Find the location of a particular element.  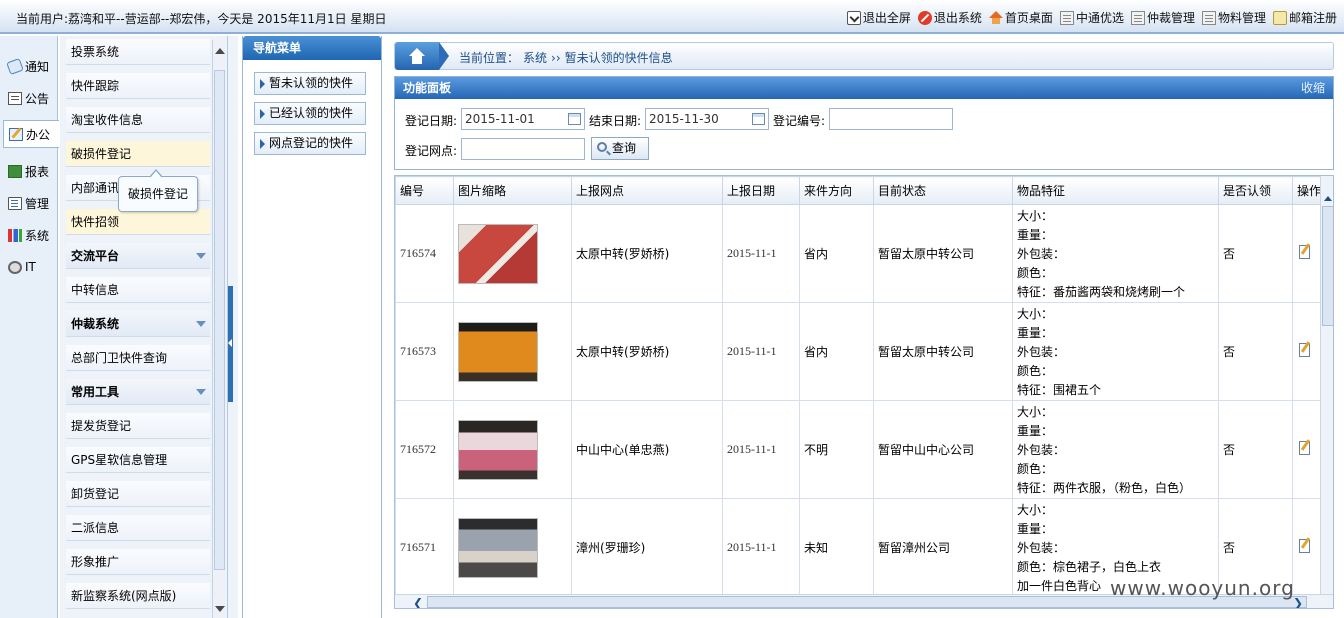

col-header-status: 目前状态 is located at coordinates (943, 190).